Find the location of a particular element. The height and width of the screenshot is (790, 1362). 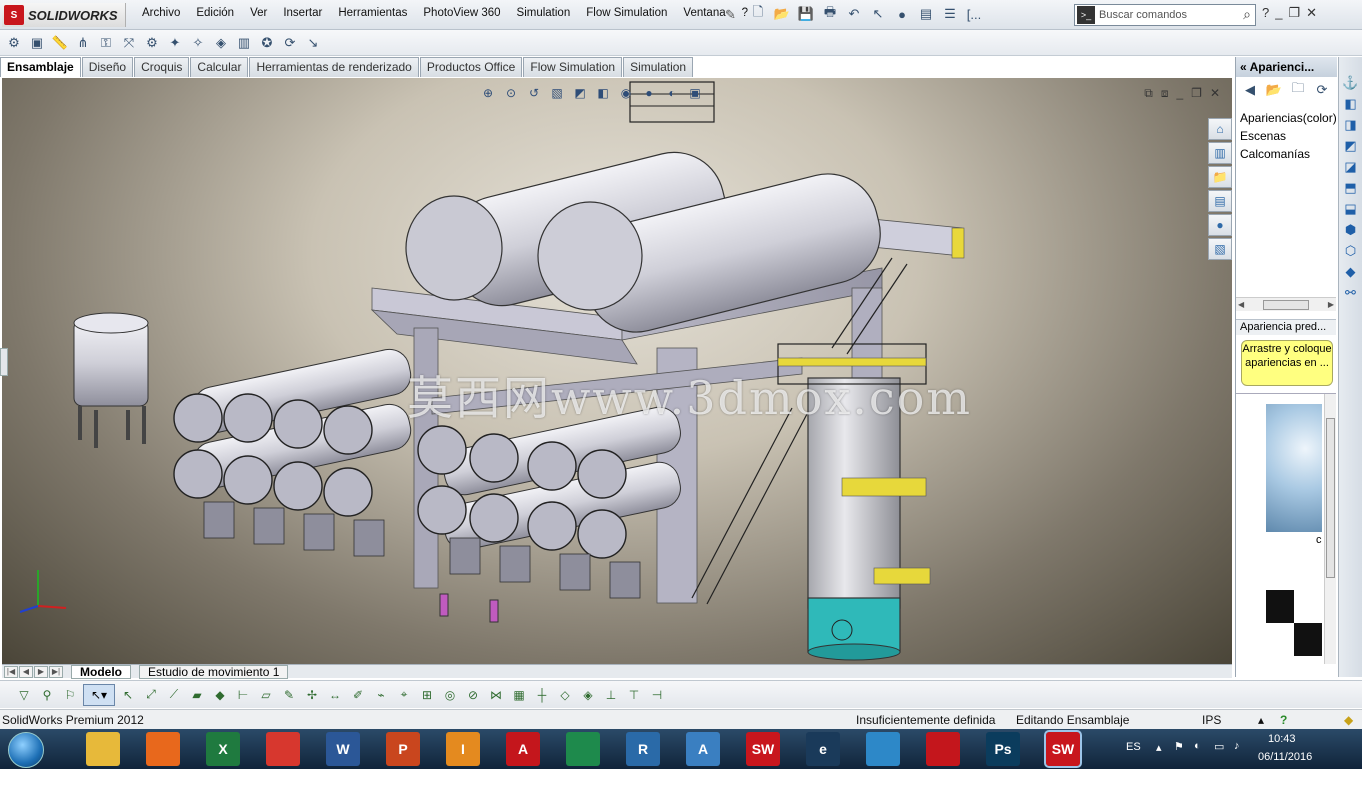

close-icon: ✕ is located at coordinates (1311, 13).